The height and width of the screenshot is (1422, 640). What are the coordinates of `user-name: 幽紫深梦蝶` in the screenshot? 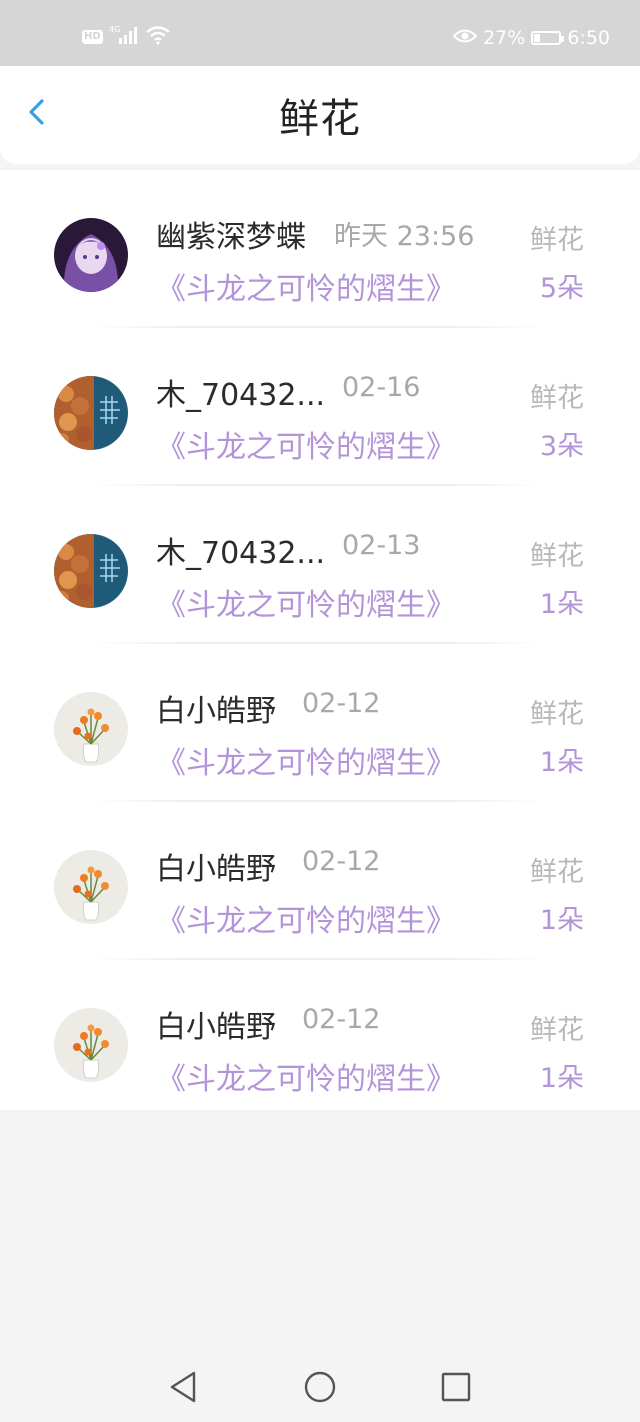 It's located at (231, 234).